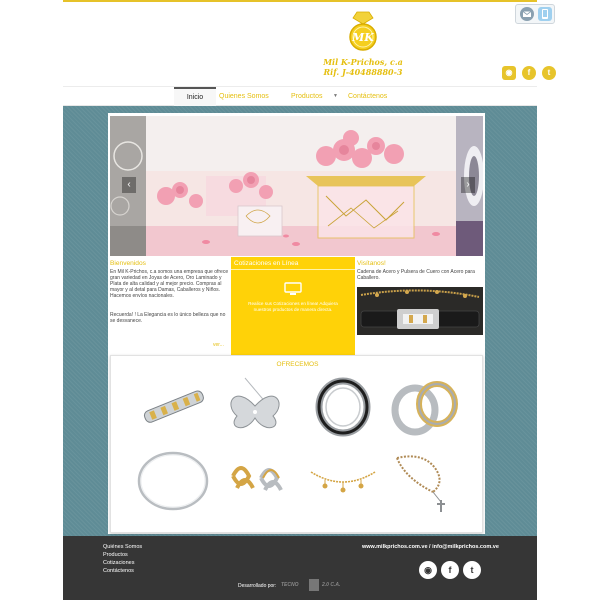  What do you see at coordinates (425, 407) in the screenshot?
I see `product-gold-silver-rings` at bounding box center [425, 407].